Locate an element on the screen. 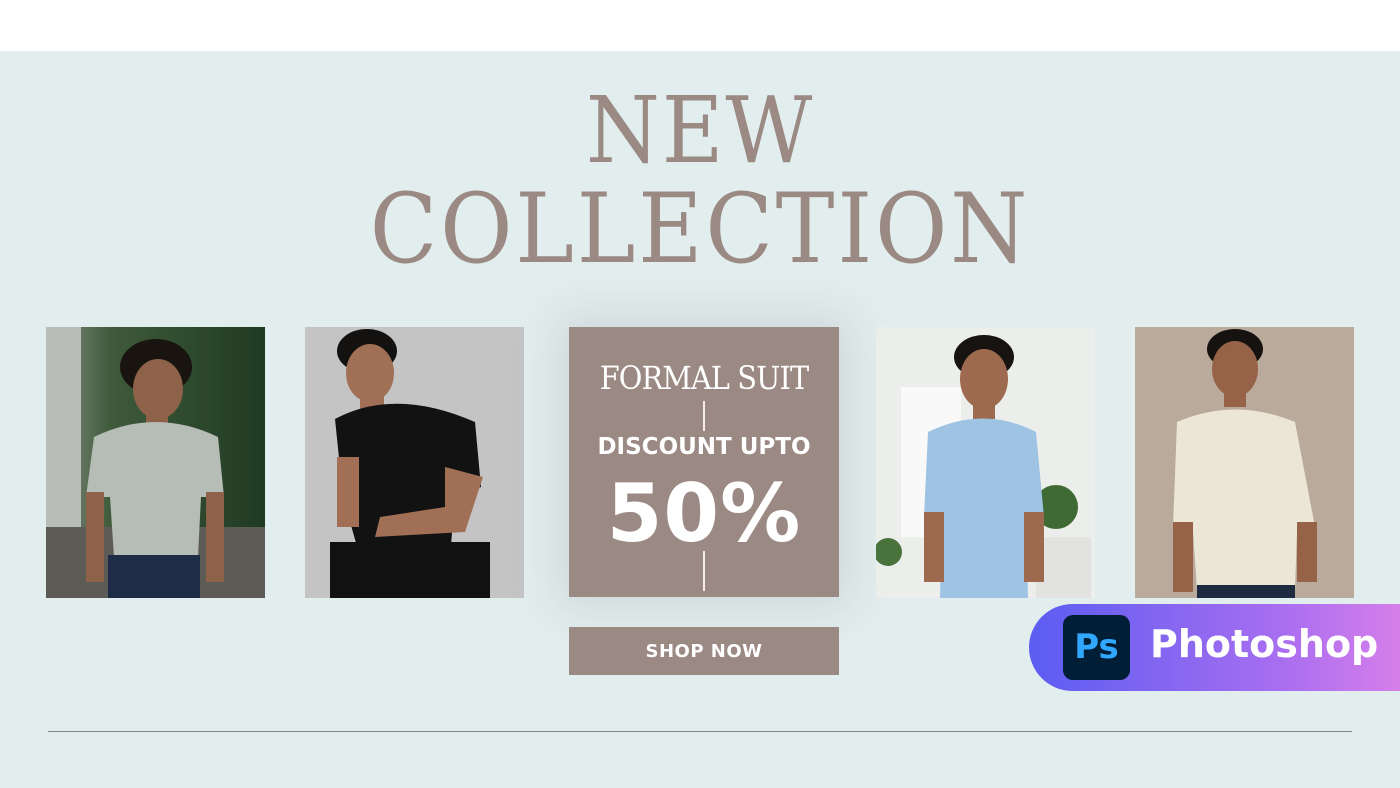 This screenshot has height=788, width=1400. promo-card: FORMAL SUIT DISCOUNT UPTO 50% is located at coordinates (704, 462).